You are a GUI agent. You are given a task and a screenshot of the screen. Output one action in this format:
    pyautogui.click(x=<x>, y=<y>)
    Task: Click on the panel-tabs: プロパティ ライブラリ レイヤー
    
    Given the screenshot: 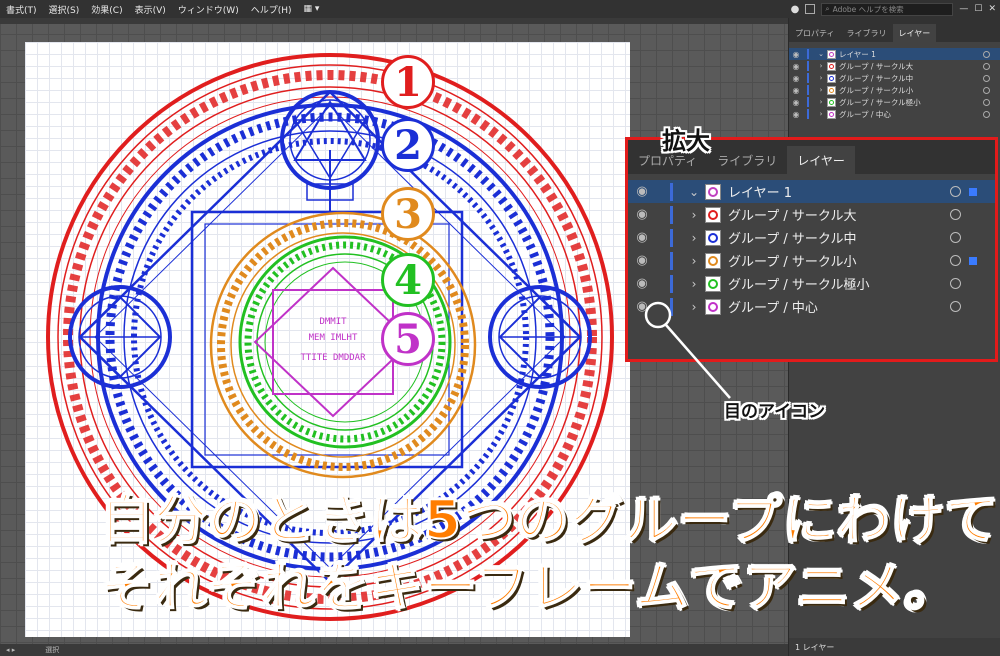 What is the action you would take?
    pyautogui.click(x=894, y=30)
    